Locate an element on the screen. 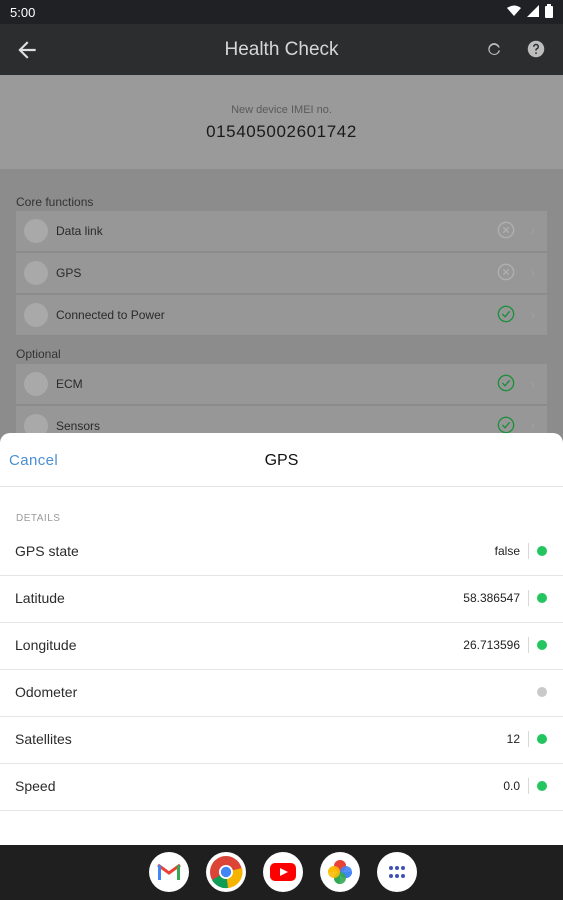 This screenshot has width=563, height=900. ecm-icon is located at coordinates (36, 384).